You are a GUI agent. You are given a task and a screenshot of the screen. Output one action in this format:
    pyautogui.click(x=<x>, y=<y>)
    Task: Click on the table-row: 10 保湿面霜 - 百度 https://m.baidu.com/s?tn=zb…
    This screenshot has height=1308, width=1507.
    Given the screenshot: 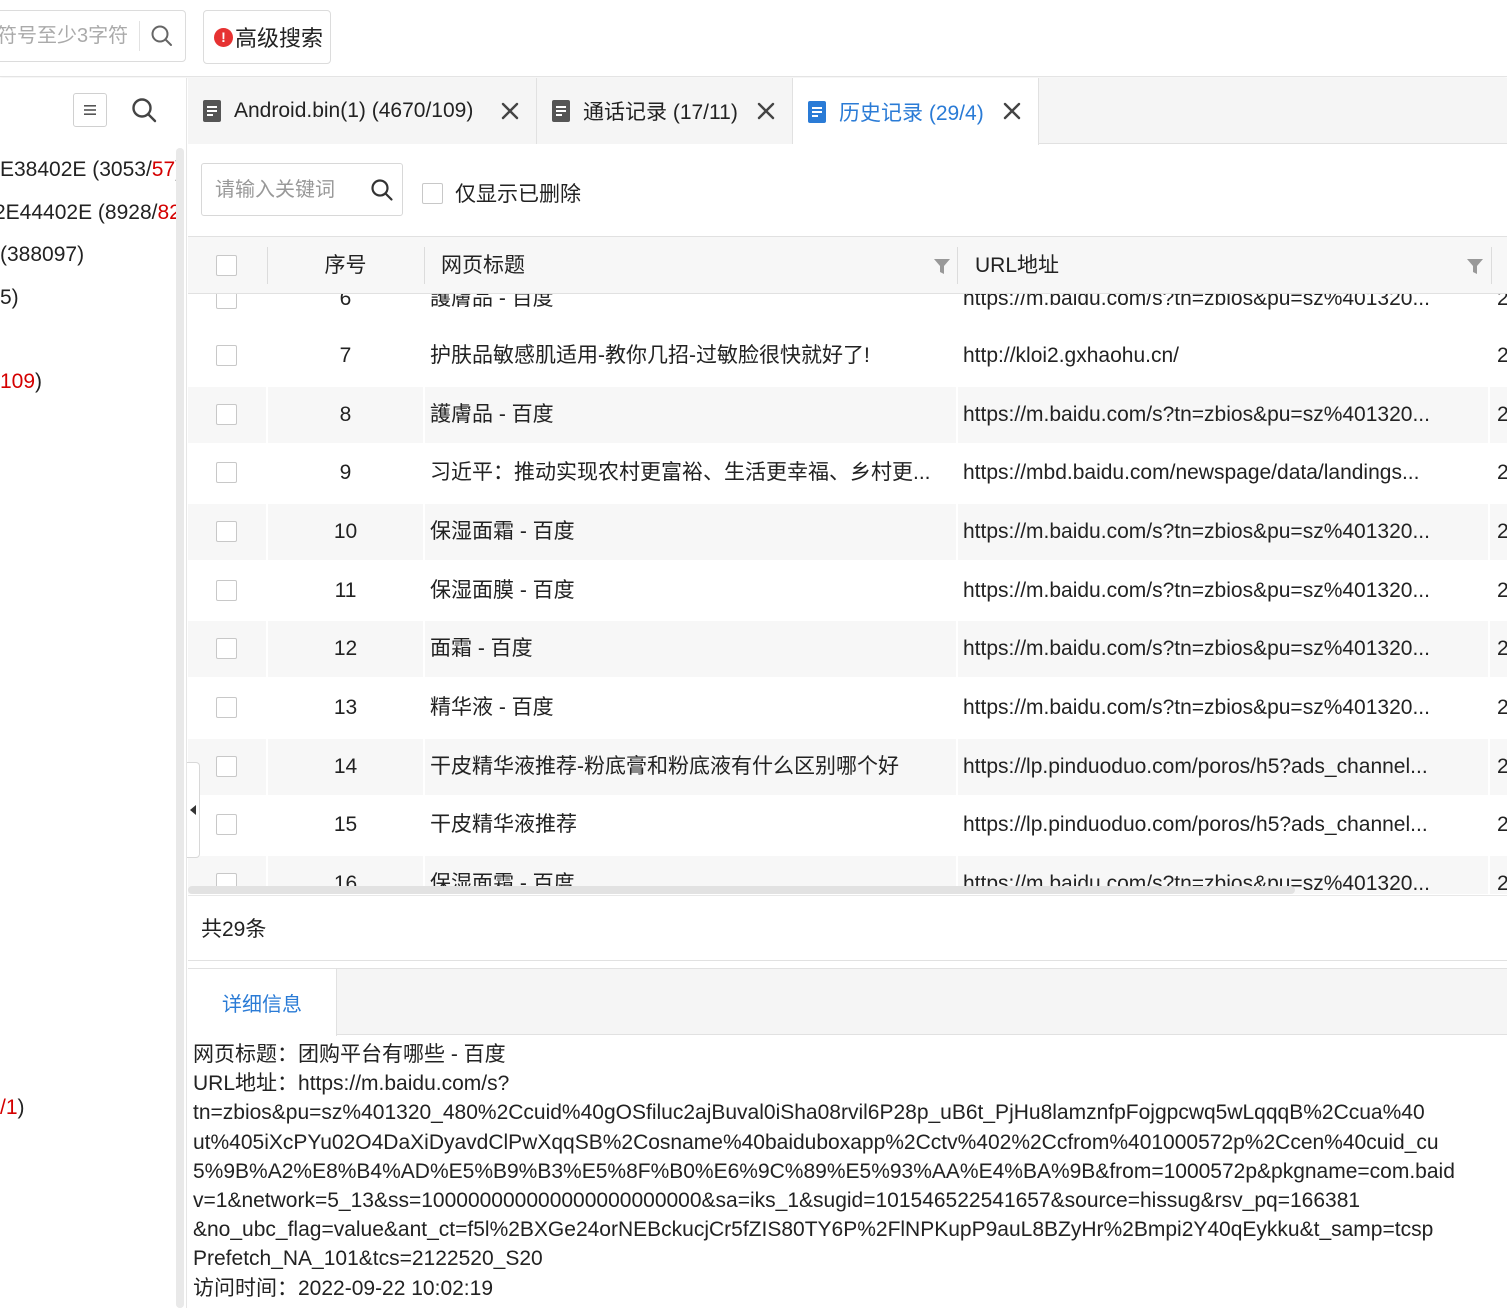 What is the action you would take?
    pyautogui.click(x=847, y=533)
    